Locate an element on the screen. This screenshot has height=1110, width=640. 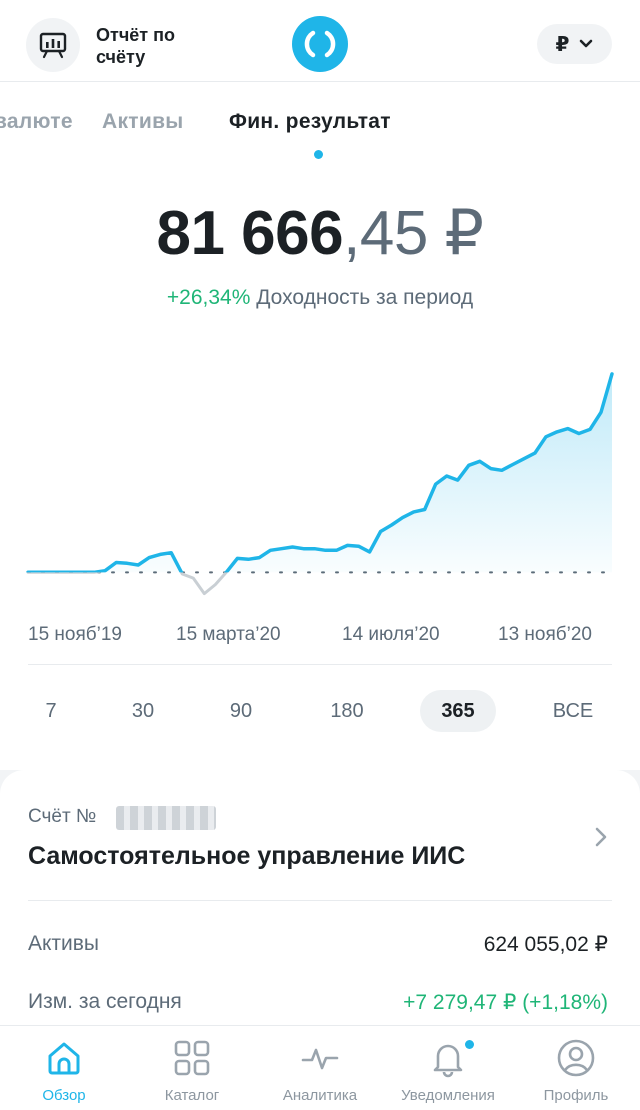
account-number-label: Счёт № is located at coordinates (62, 816).